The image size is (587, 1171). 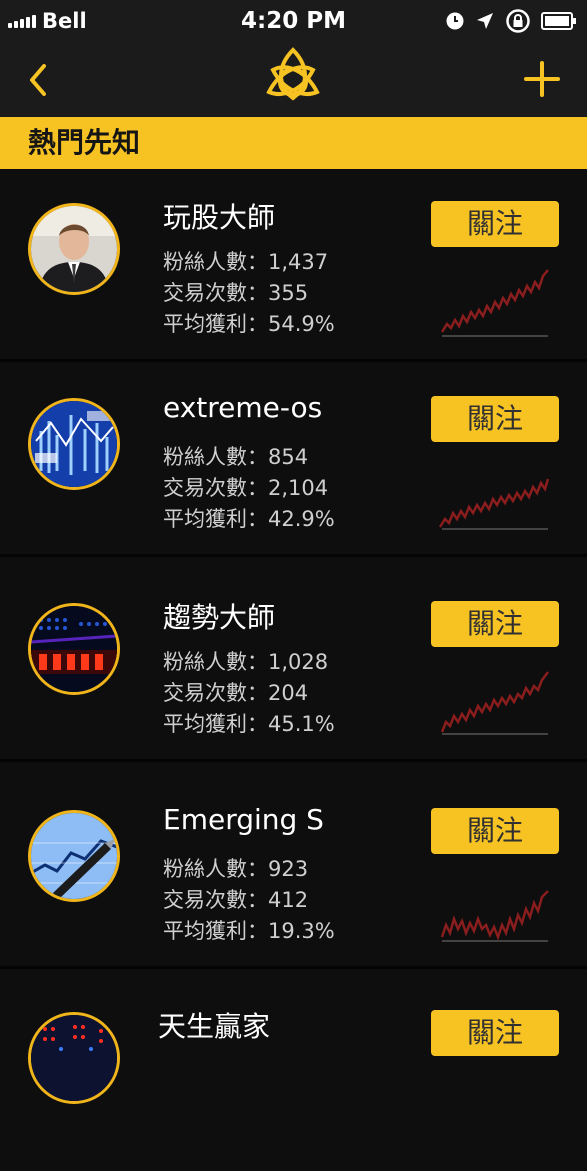 I want to click on fans-stat: 粉絲人數：1,028, so click(x=245, y=661).